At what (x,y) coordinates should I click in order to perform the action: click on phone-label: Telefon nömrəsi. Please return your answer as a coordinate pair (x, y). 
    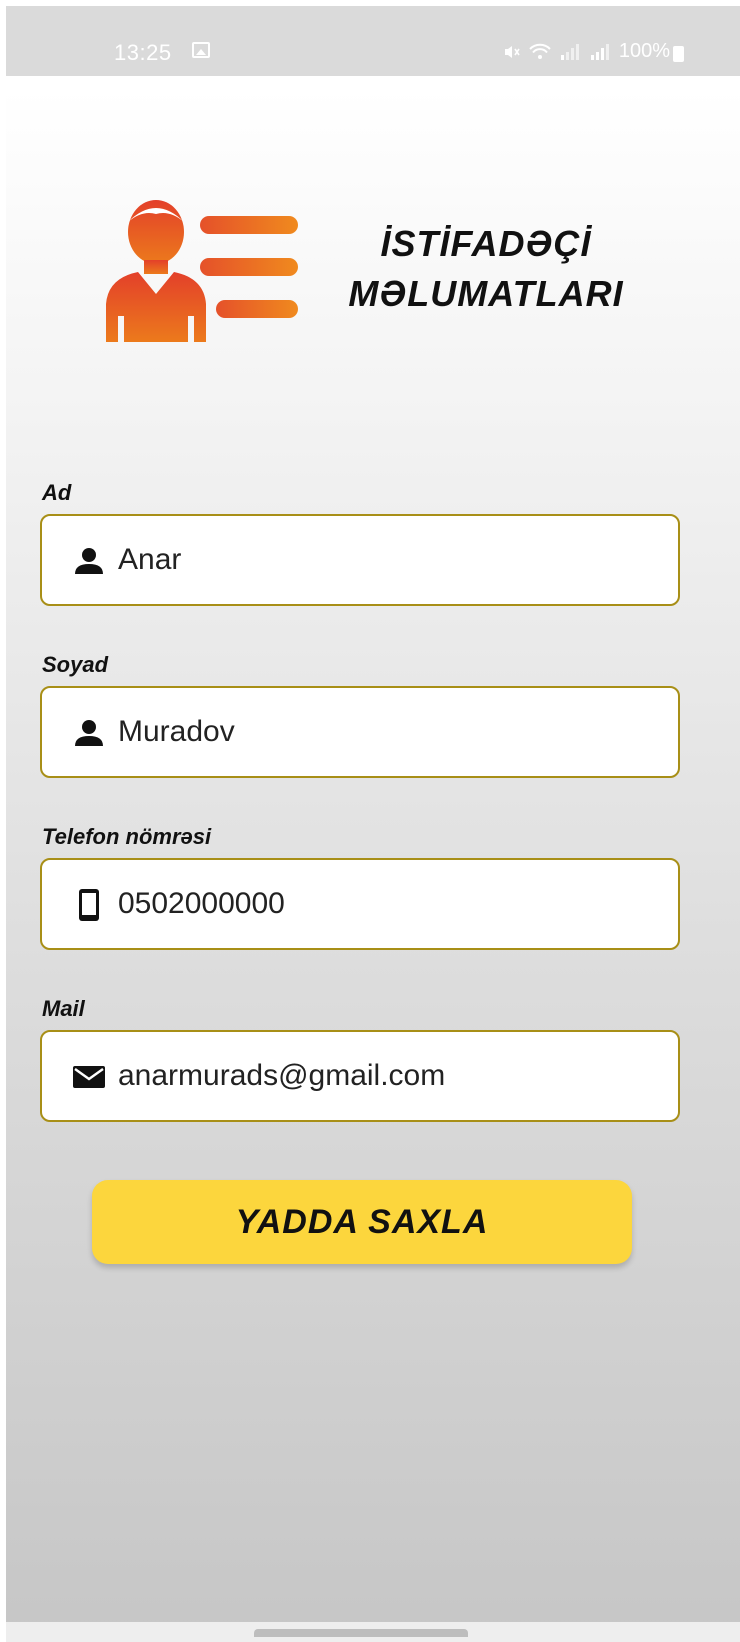
    Looking at the image, I should click on (127, 836).